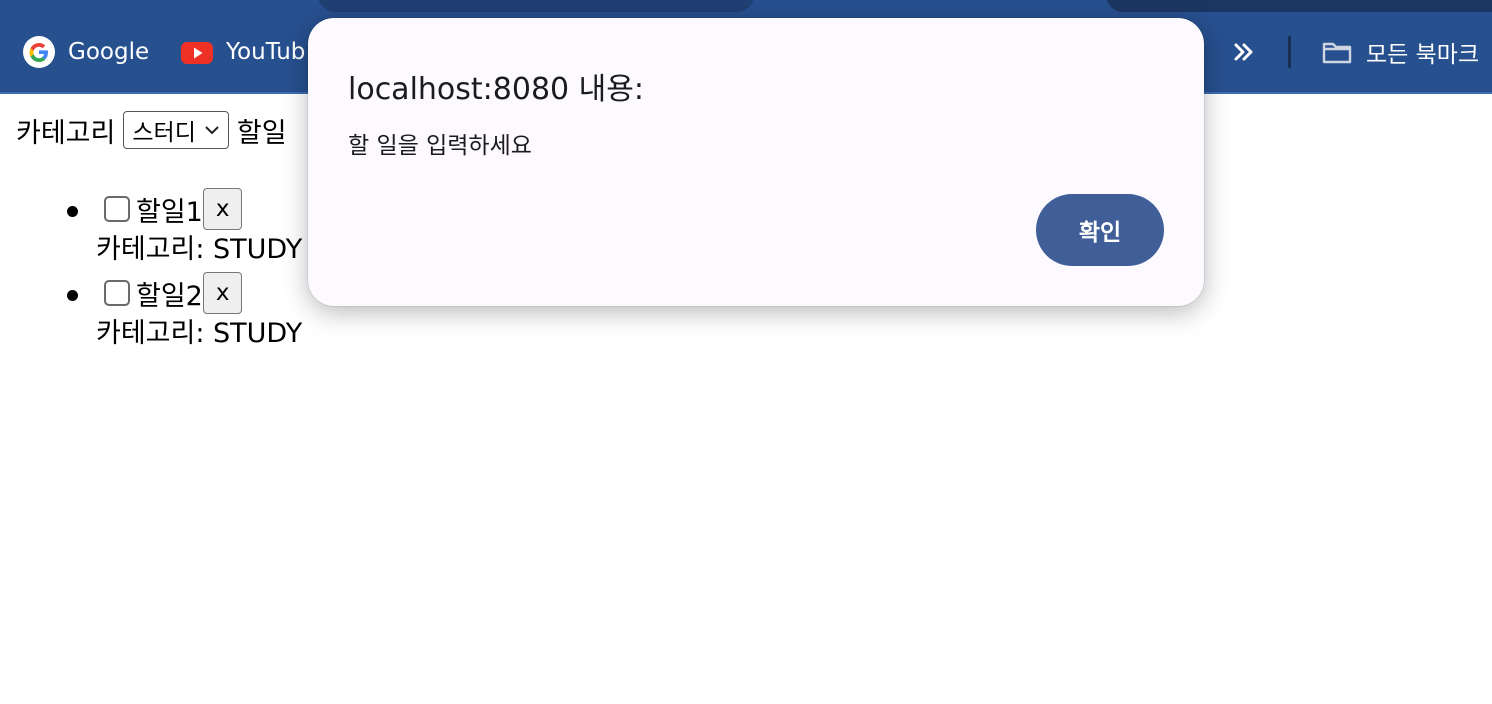 The width and height of the screenshot is (1492, 704). Describe the element at coordinates (440, 146) in the screenshot. I see `dialog-message: 할 일을 입력하세요` at that location.